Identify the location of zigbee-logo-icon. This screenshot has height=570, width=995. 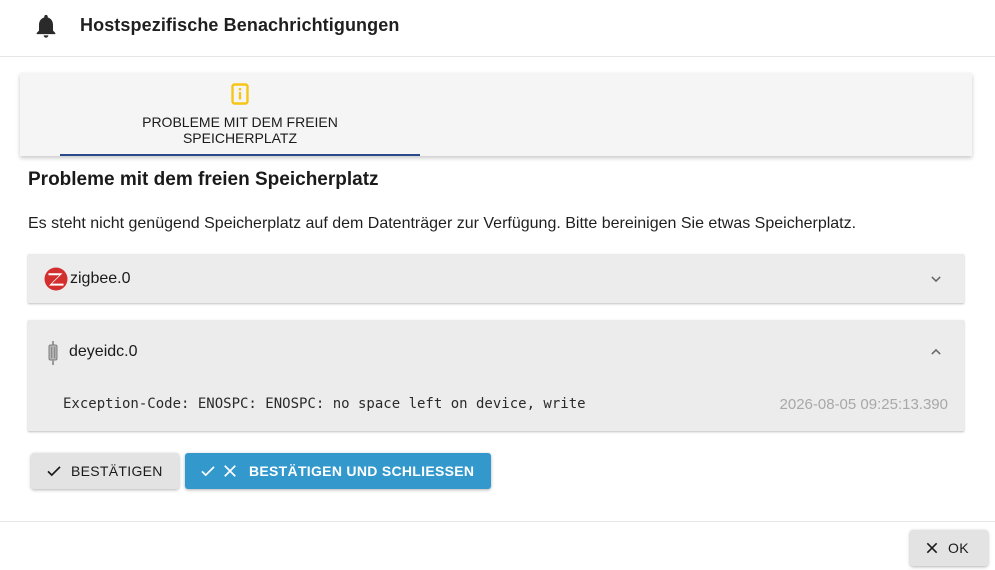
(56, 279).